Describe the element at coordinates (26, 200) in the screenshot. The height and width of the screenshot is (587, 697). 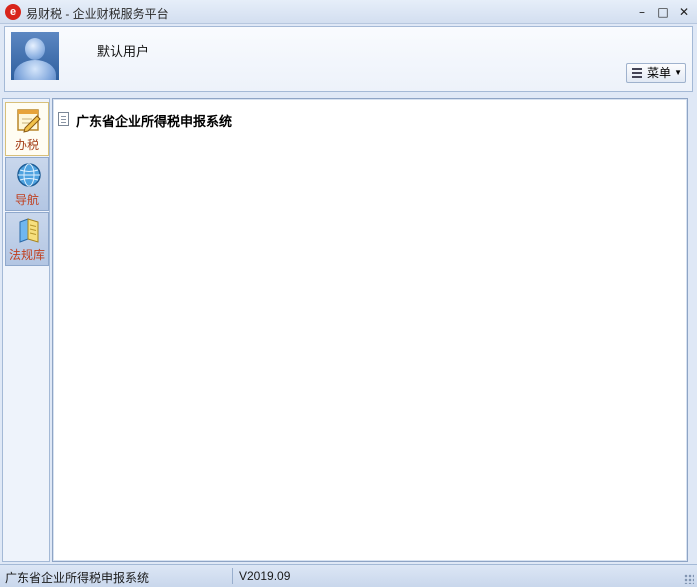
I see `nav-item-label: 导航` at that location.